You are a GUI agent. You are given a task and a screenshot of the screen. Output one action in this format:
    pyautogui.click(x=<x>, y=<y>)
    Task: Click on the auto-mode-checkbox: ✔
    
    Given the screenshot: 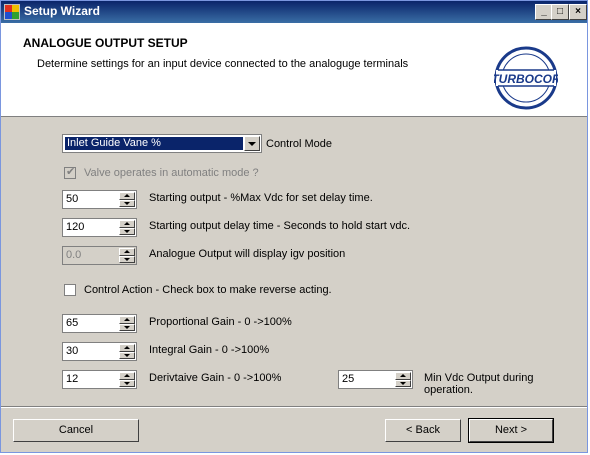 What is the action you would take?
    pyautogui.click(x=70, y=172)
    